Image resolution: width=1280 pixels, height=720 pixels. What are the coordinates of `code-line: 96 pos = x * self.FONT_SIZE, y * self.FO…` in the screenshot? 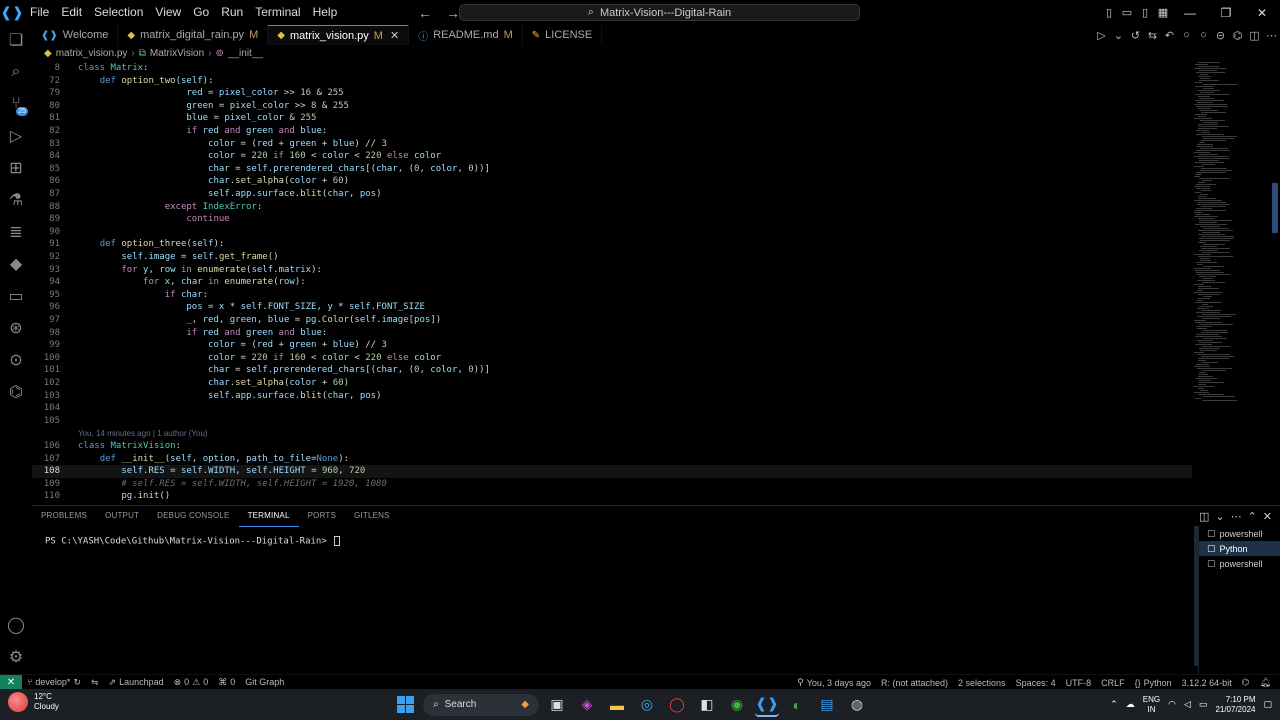 It's located at (612, 307).